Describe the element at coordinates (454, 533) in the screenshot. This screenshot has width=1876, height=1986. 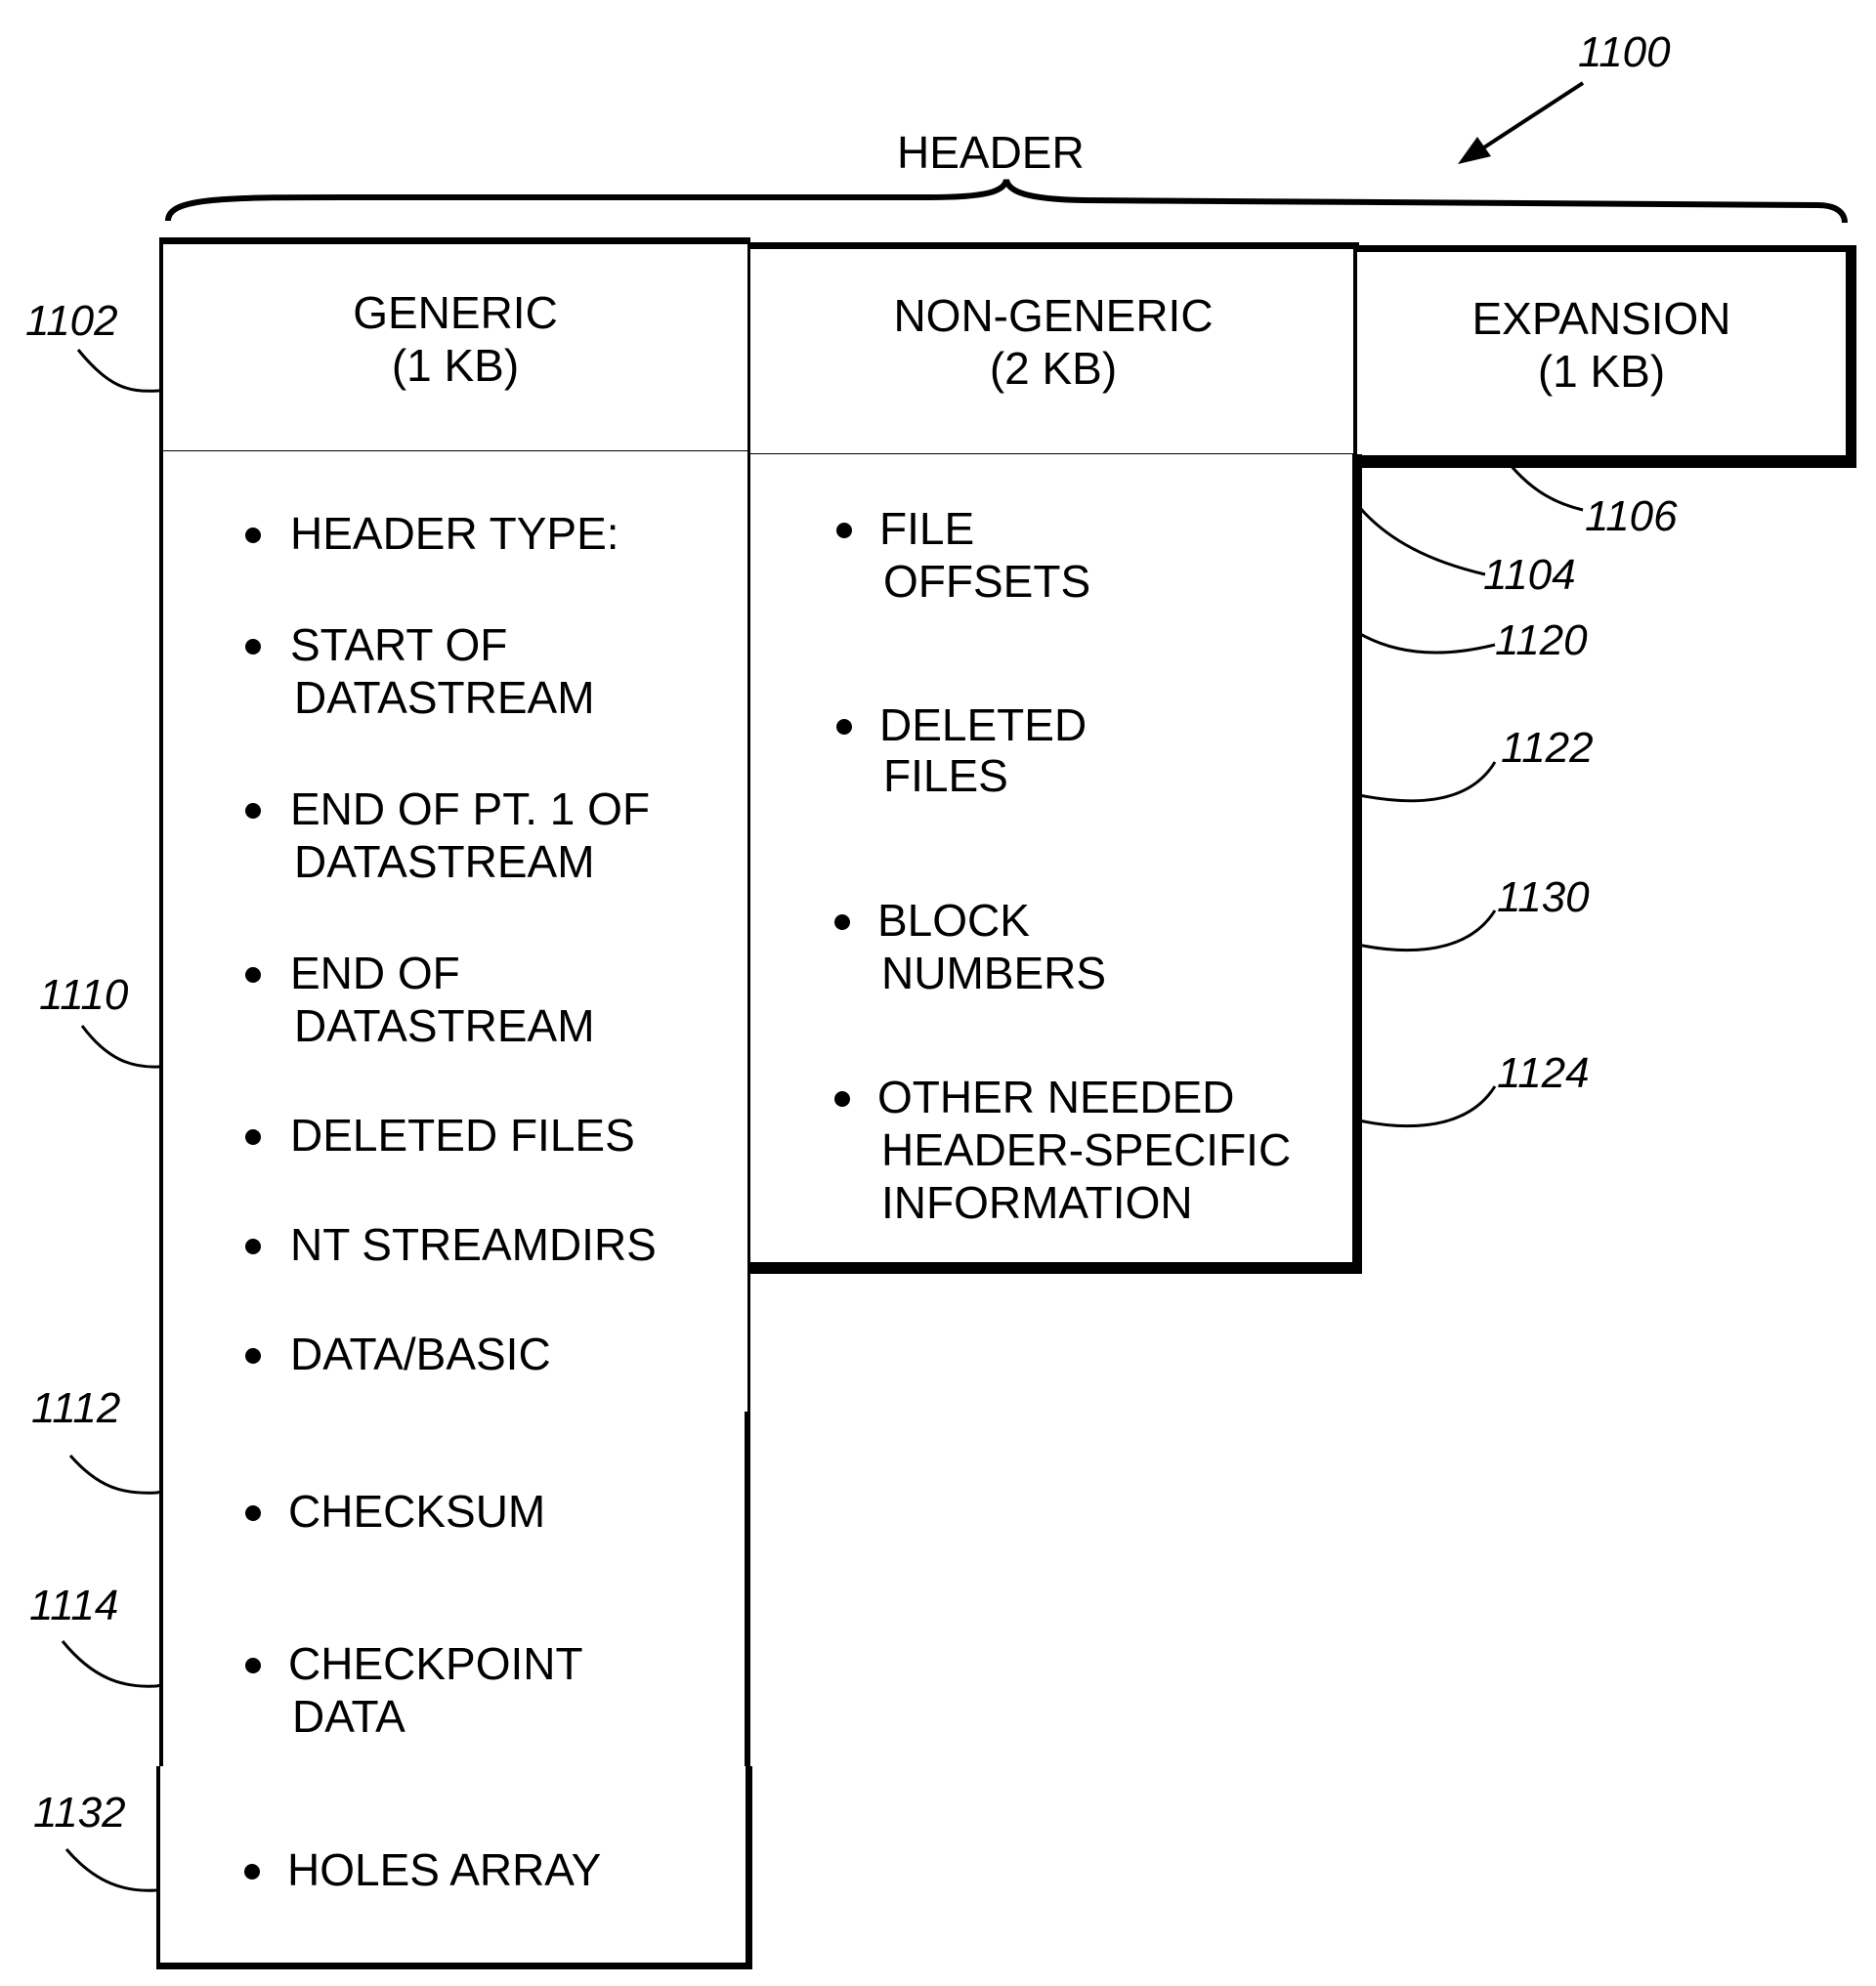
I see `generic-item: HEADER TYPE:` at that location.